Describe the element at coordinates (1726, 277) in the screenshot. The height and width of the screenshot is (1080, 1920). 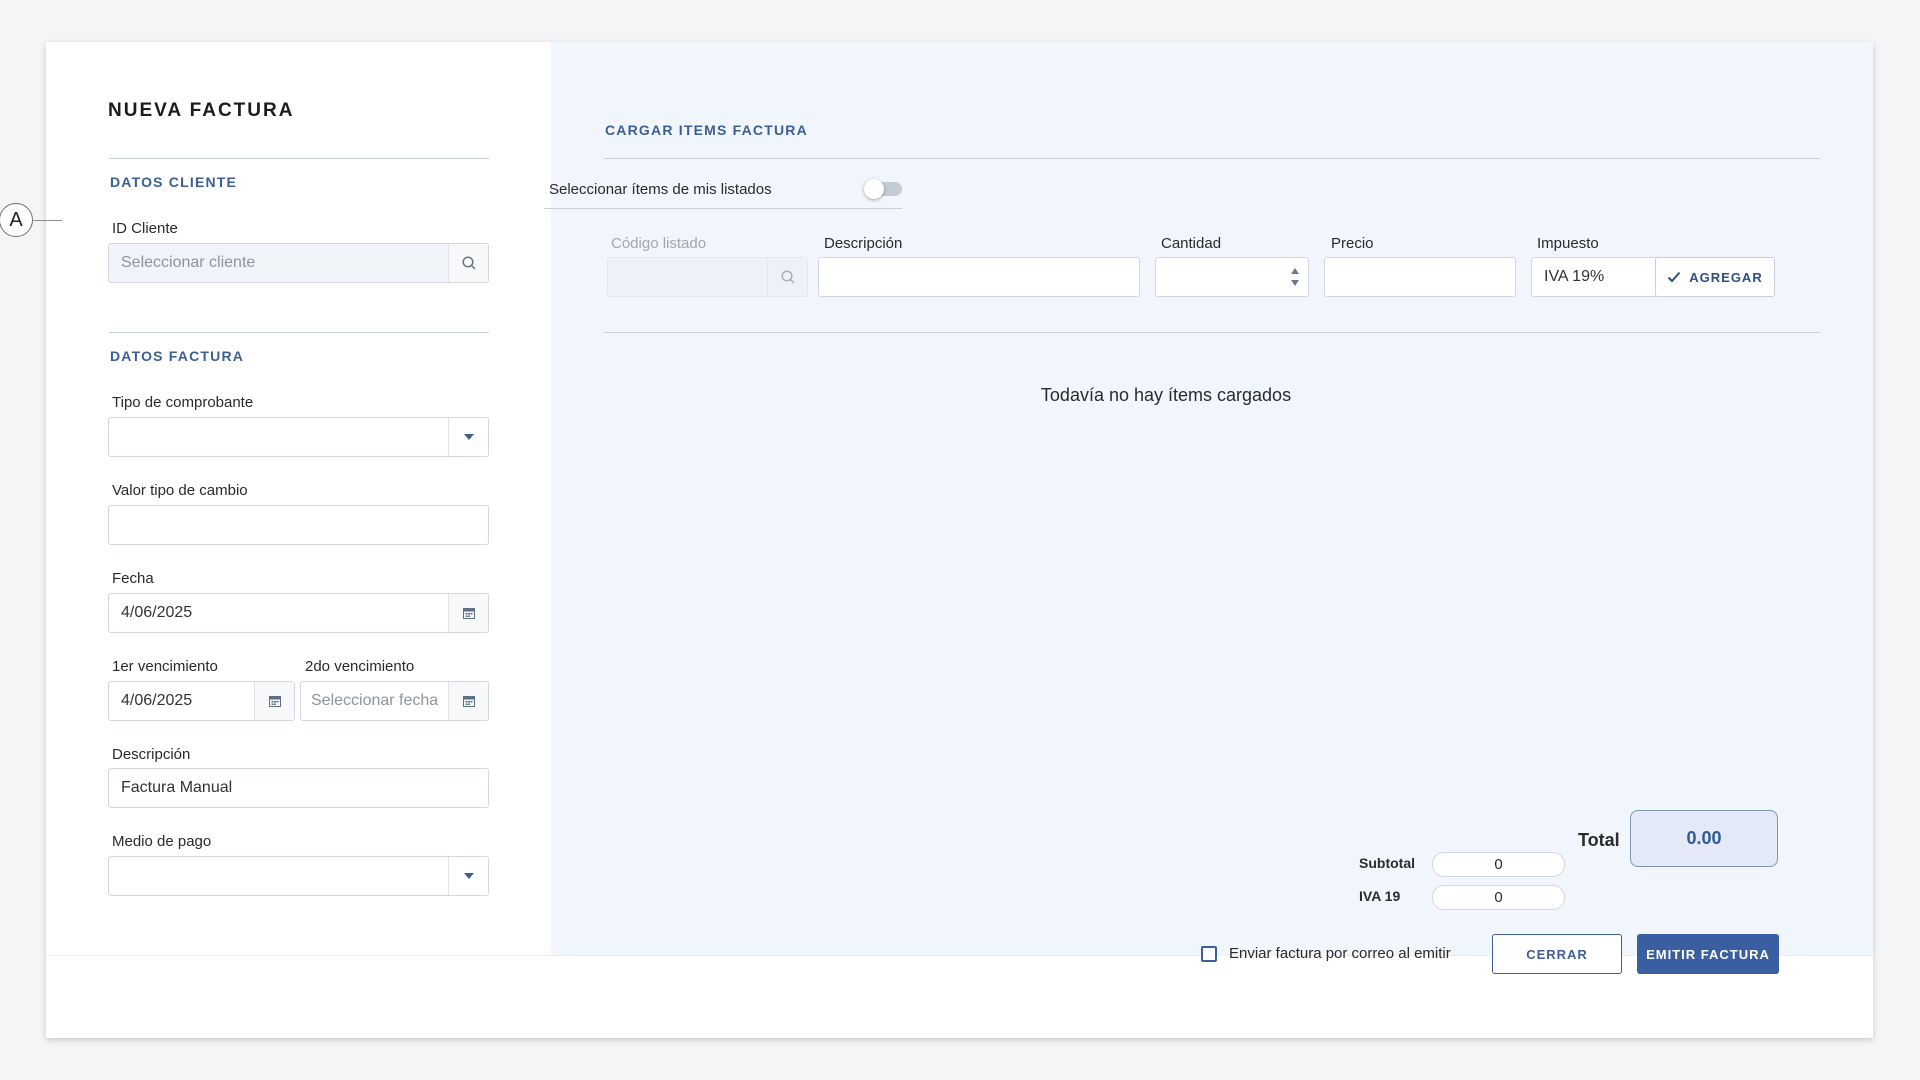
I see `agregar-label: AGREGAR` at that location.